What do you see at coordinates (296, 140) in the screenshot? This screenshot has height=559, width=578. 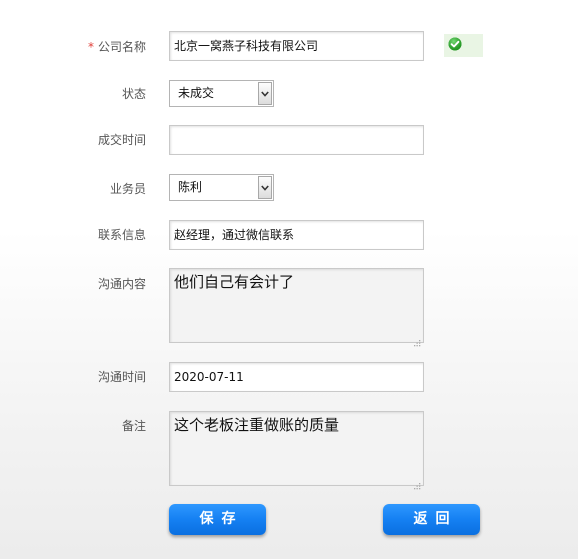 I see `deal-time-input` at bounding box center [296, 140].